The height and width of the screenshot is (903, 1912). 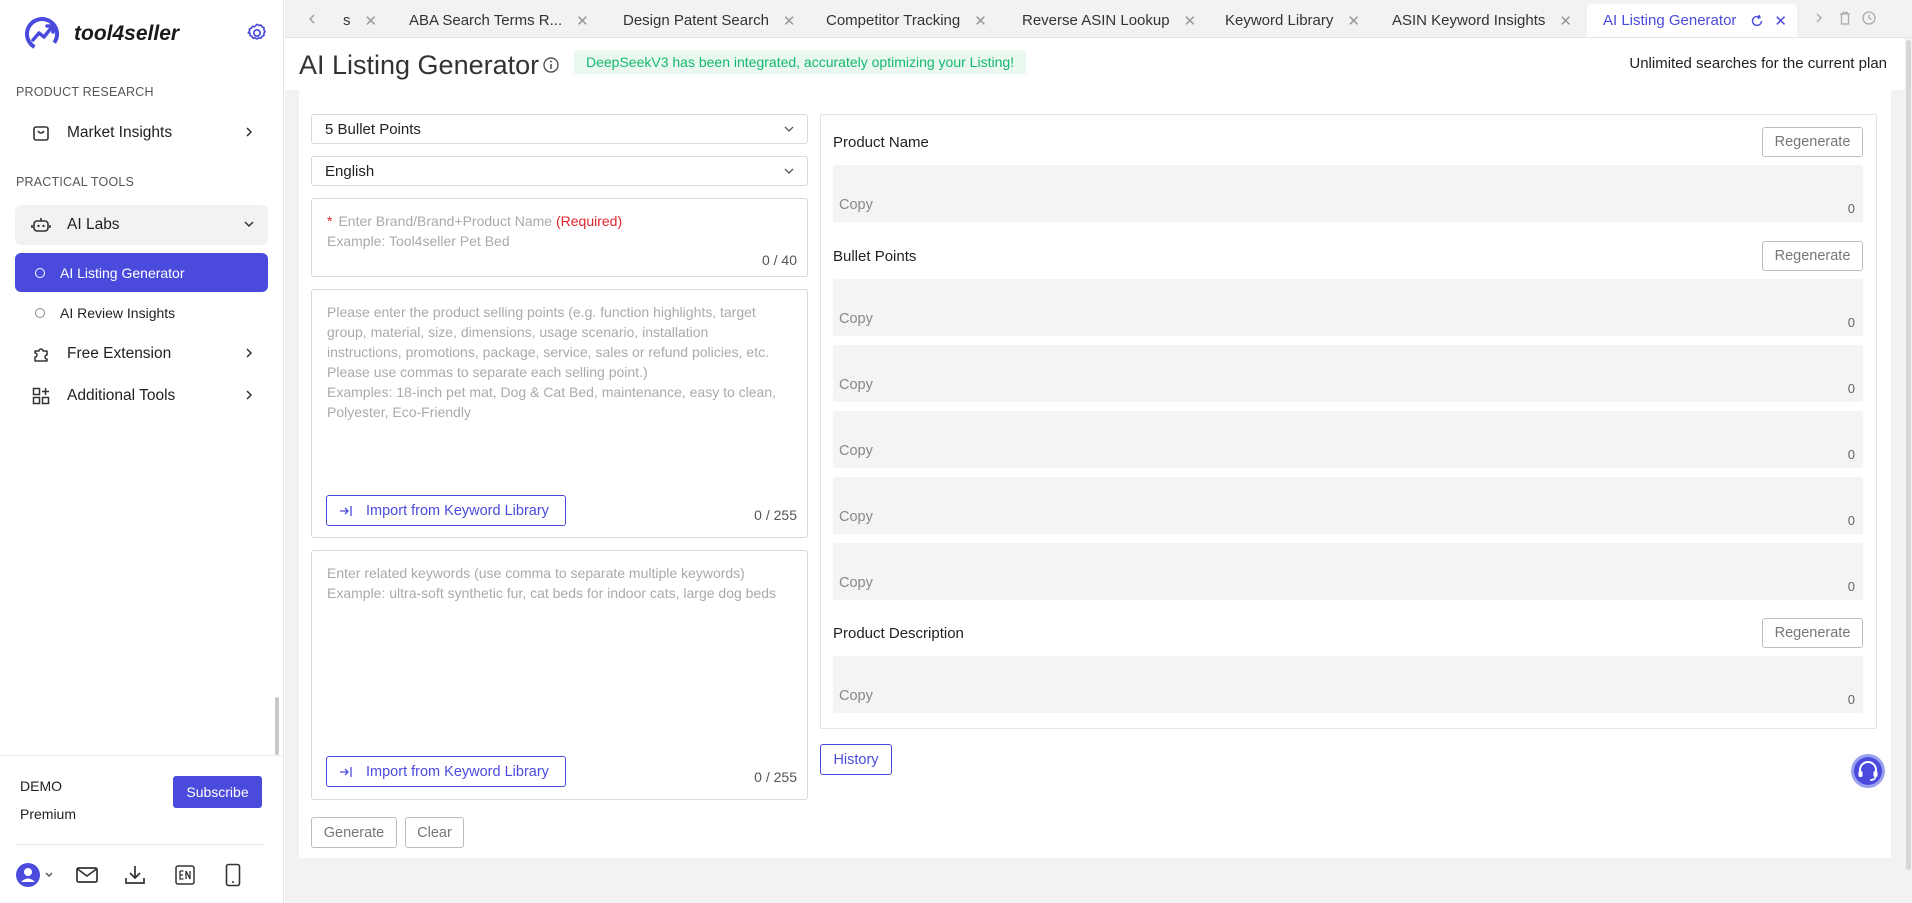 I want to click on tab-item: Keyword Library ✕, so click(x=1292, y=20).